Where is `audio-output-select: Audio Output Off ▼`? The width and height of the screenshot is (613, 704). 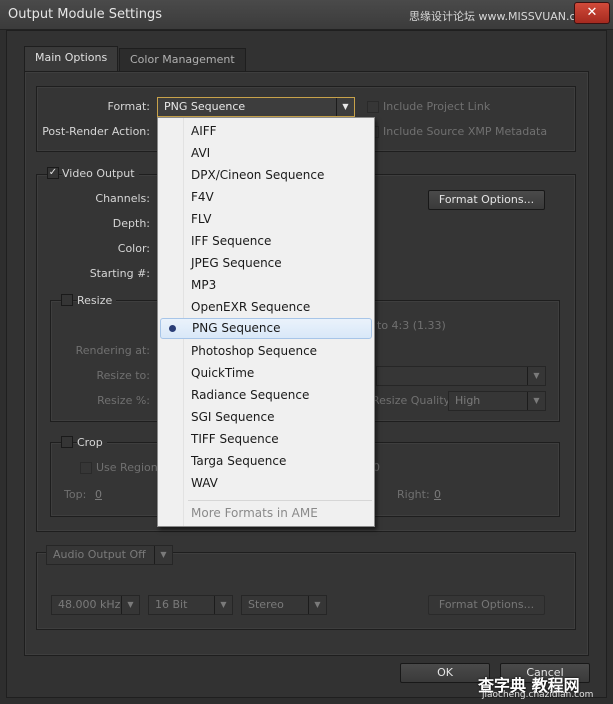
audio-output-select: Audio Output Off ▼ is located at coordinates (109, 555).